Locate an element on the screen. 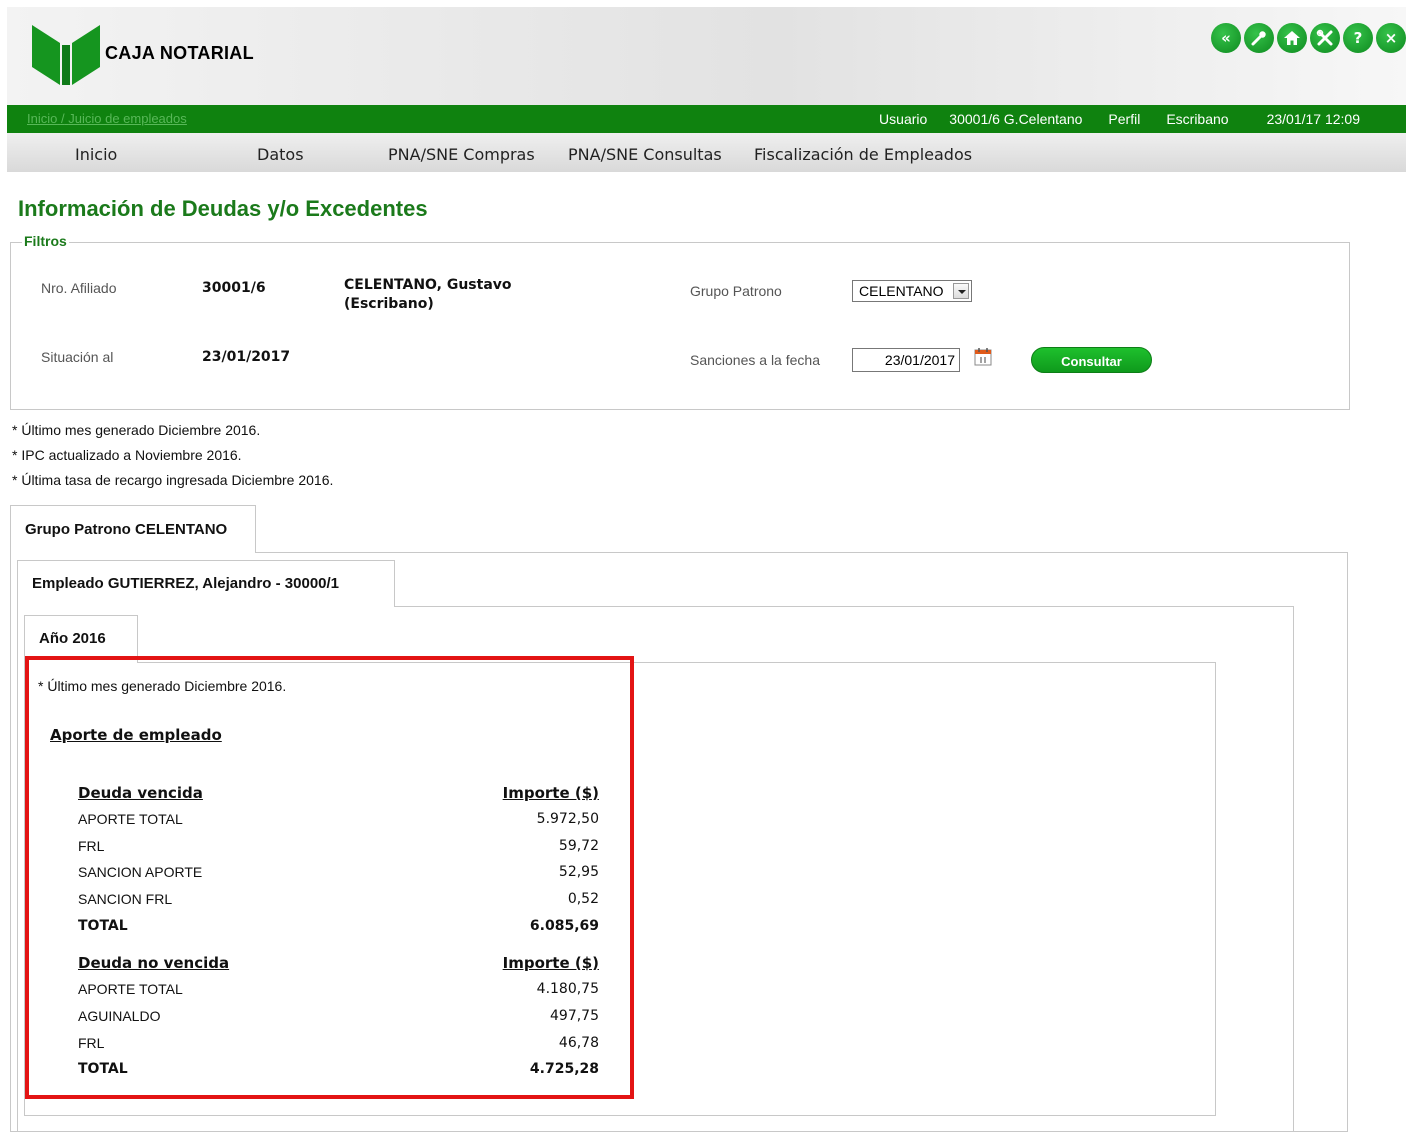  home-icon is located at coordinates (1292, 38).